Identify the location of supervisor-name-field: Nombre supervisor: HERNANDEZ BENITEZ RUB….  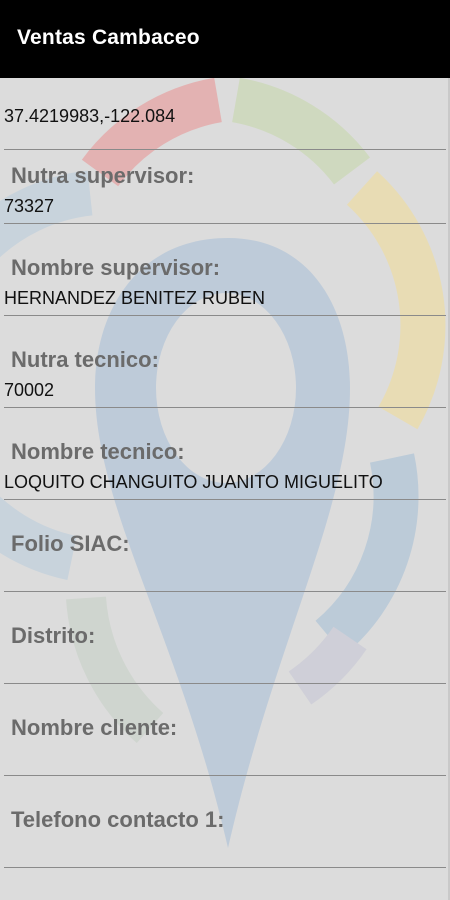
(225, 288).